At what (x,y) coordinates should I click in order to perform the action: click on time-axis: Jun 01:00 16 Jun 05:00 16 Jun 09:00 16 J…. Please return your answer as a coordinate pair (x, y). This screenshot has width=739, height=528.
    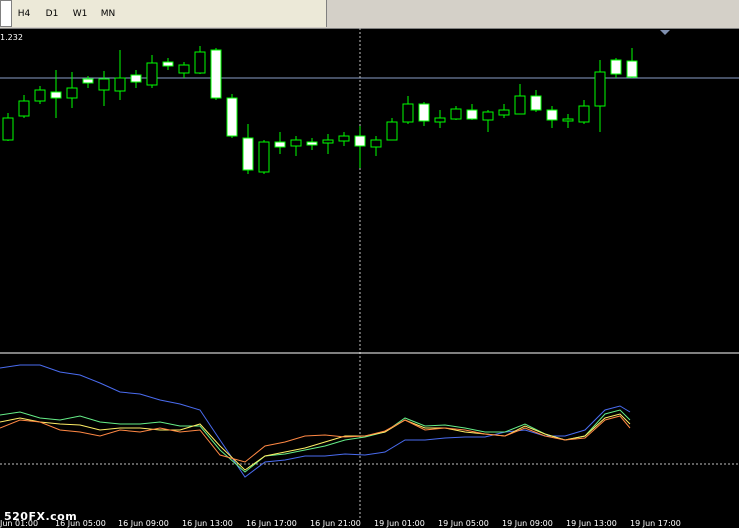
    Looking at the image, I should click on (340, 523).